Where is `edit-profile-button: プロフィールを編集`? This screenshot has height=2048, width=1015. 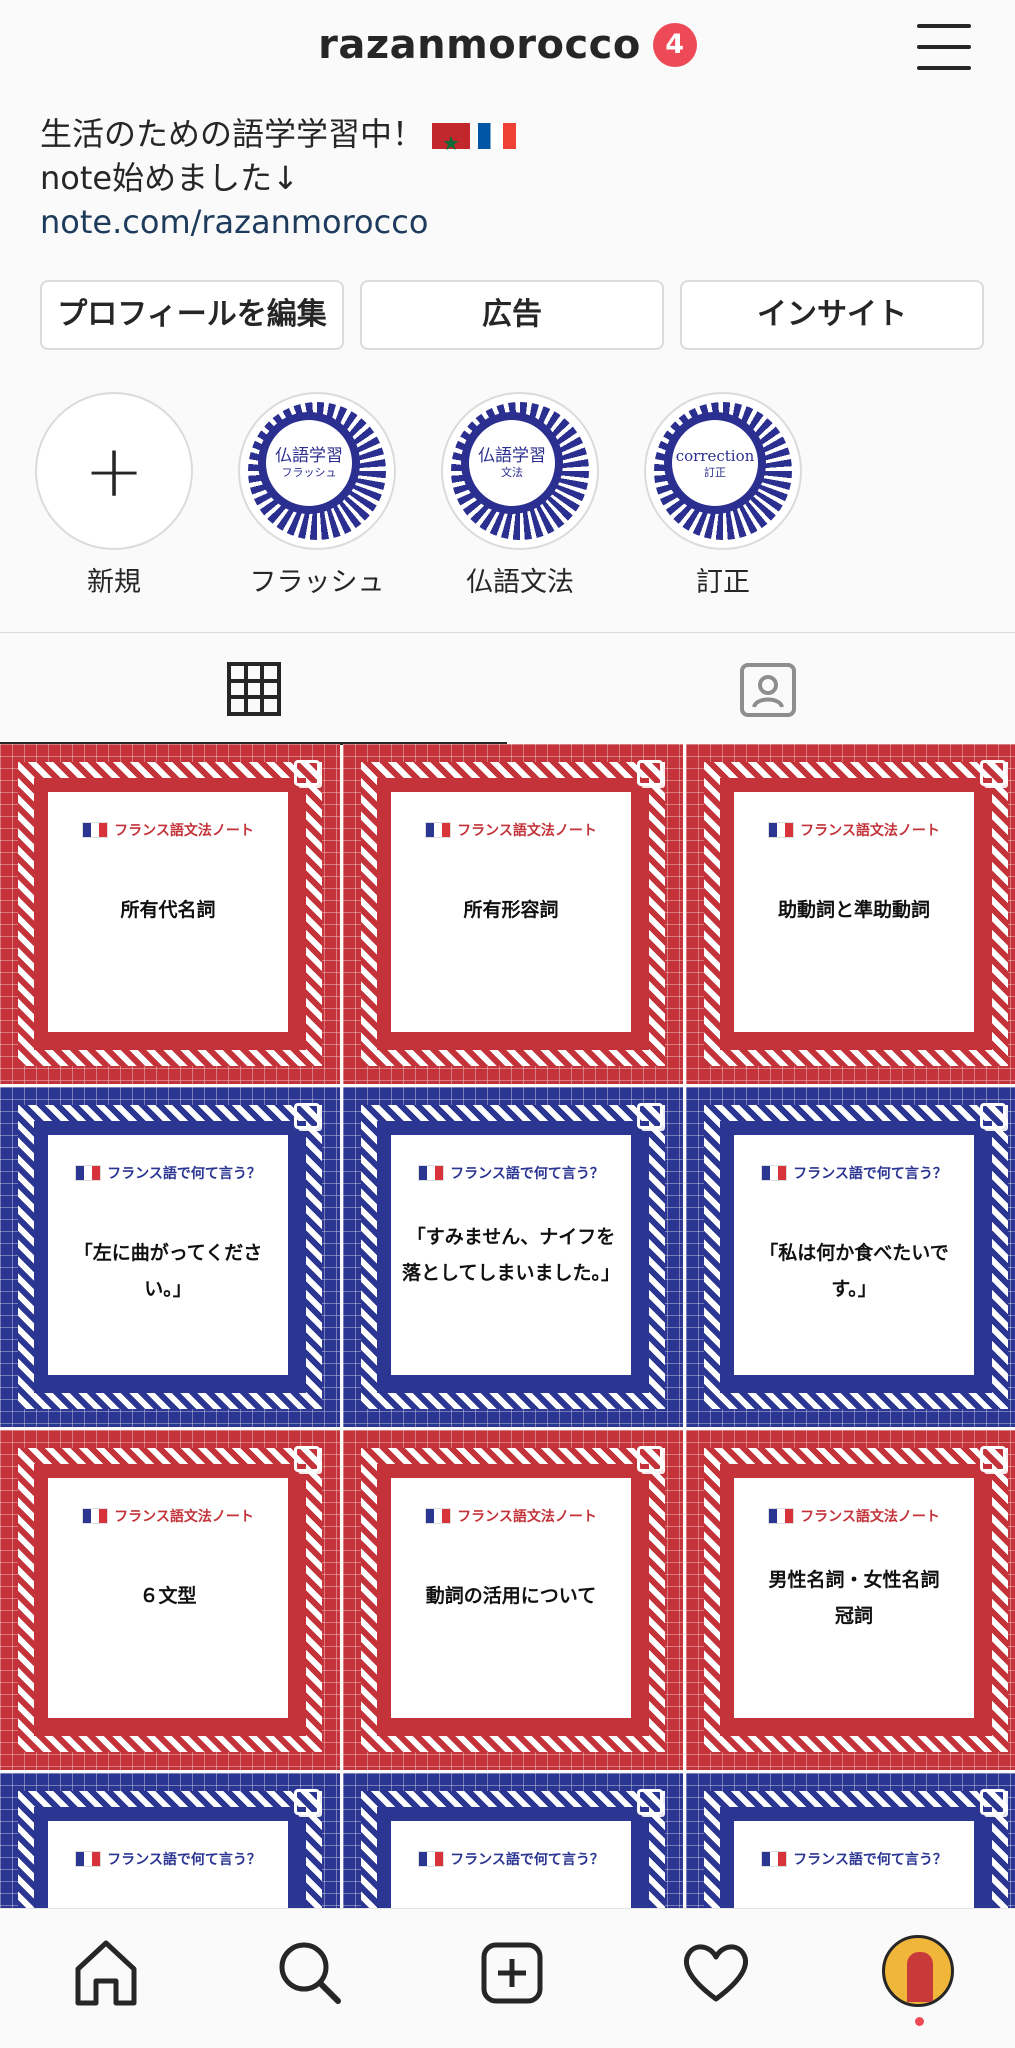
edit-profile-button: プロフィールを編集 is located at coordinates (192, 315).